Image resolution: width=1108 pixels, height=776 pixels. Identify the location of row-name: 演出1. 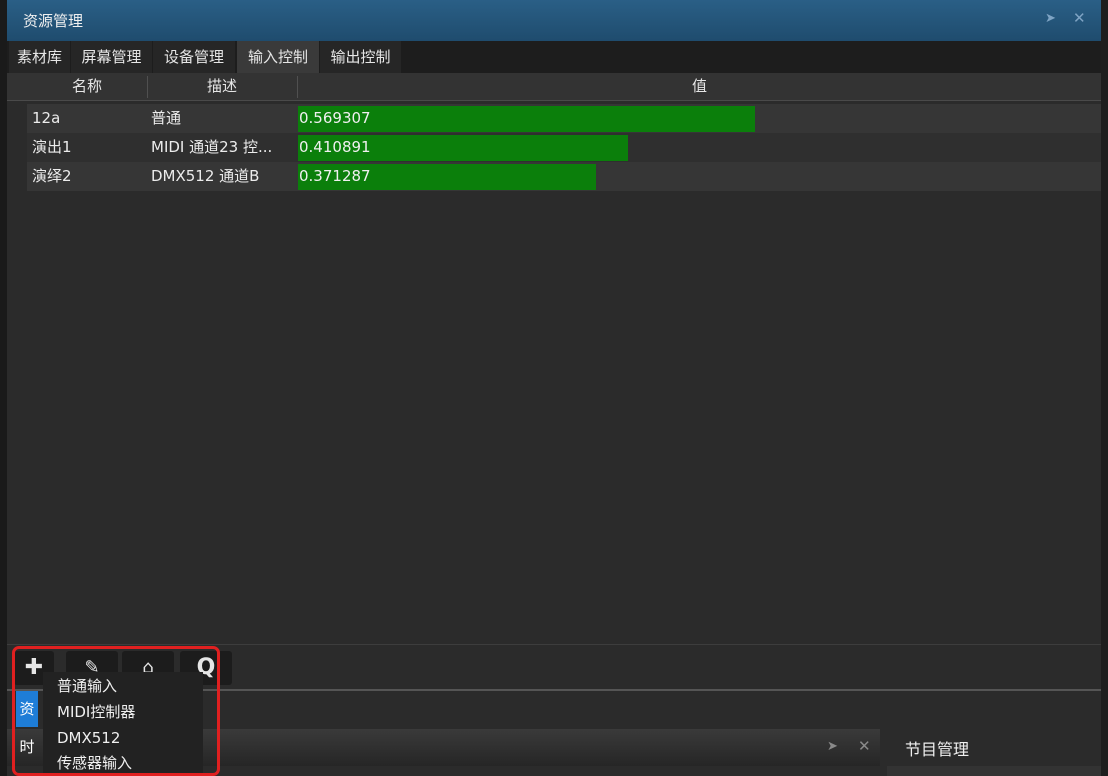
(52, 147).